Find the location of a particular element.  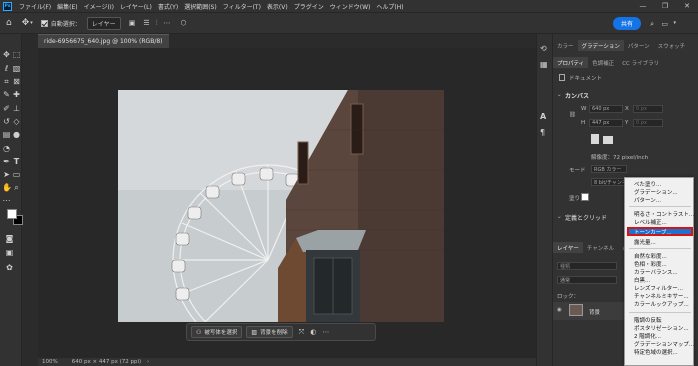

document-tab: ride-6956675_640.jpg @ 100% (RGB/8) is located at coordinates (103, 41).